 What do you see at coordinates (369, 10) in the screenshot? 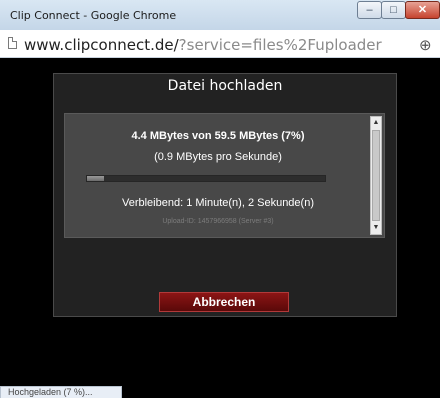
I see `minimize-button: –` at bounding box center [369, 10].